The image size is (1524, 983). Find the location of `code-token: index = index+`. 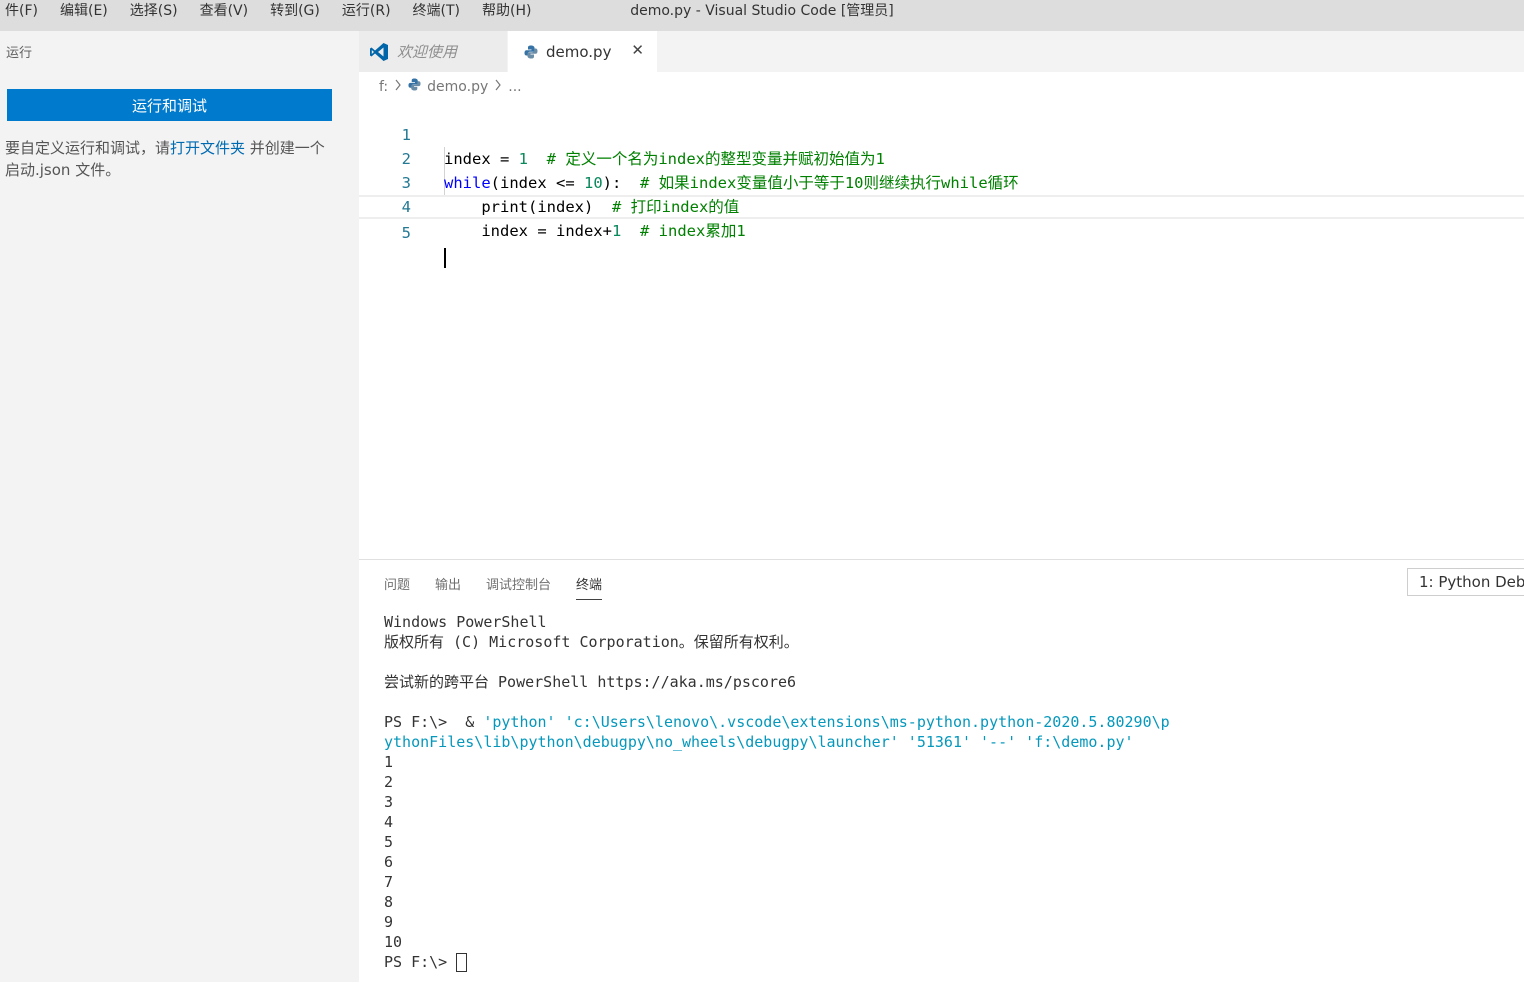

code-token: index = index+ is located at coordinates (528, 231).